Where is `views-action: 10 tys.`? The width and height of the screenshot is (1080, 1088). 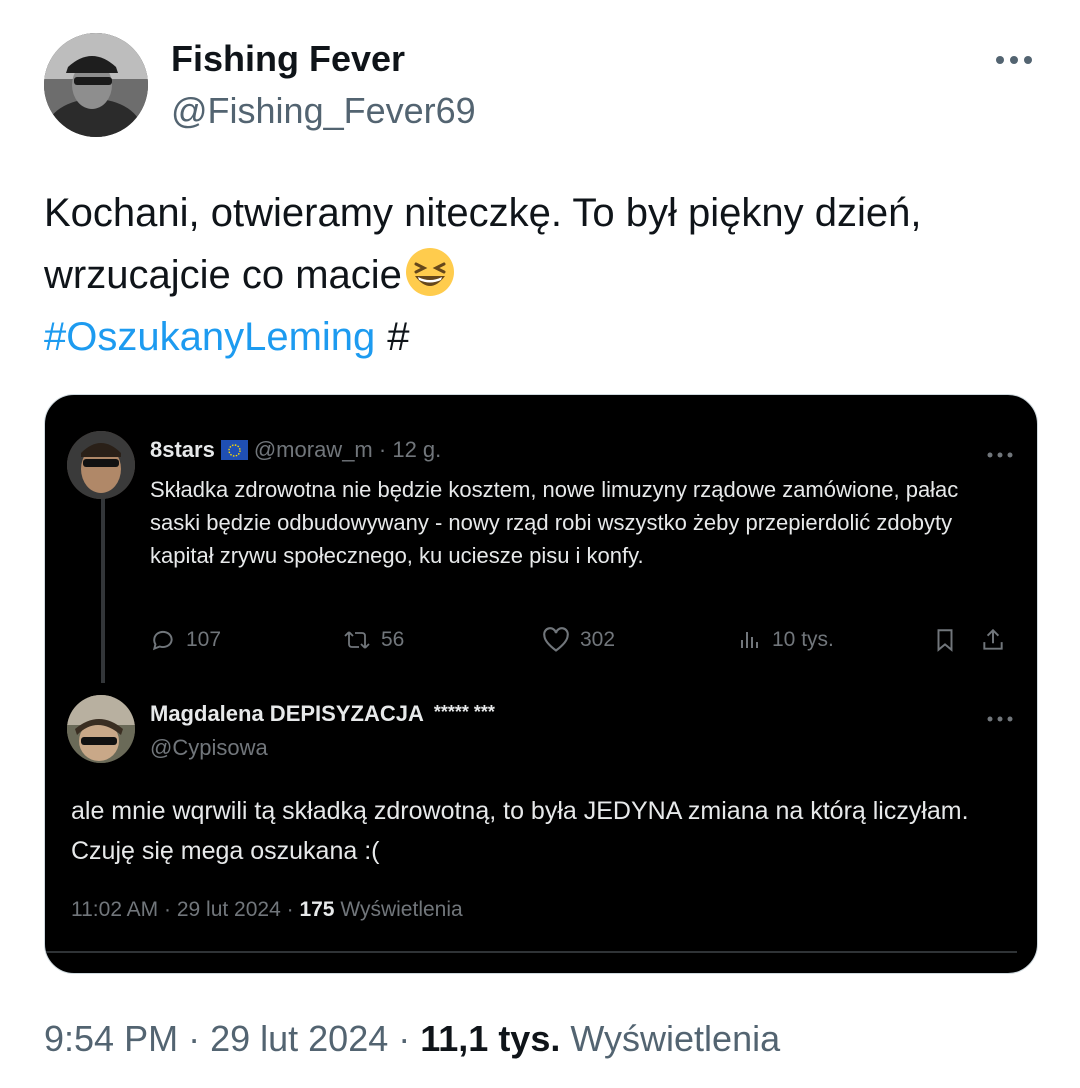
views-action: 10 tys. is located at coordinates (786, 640).